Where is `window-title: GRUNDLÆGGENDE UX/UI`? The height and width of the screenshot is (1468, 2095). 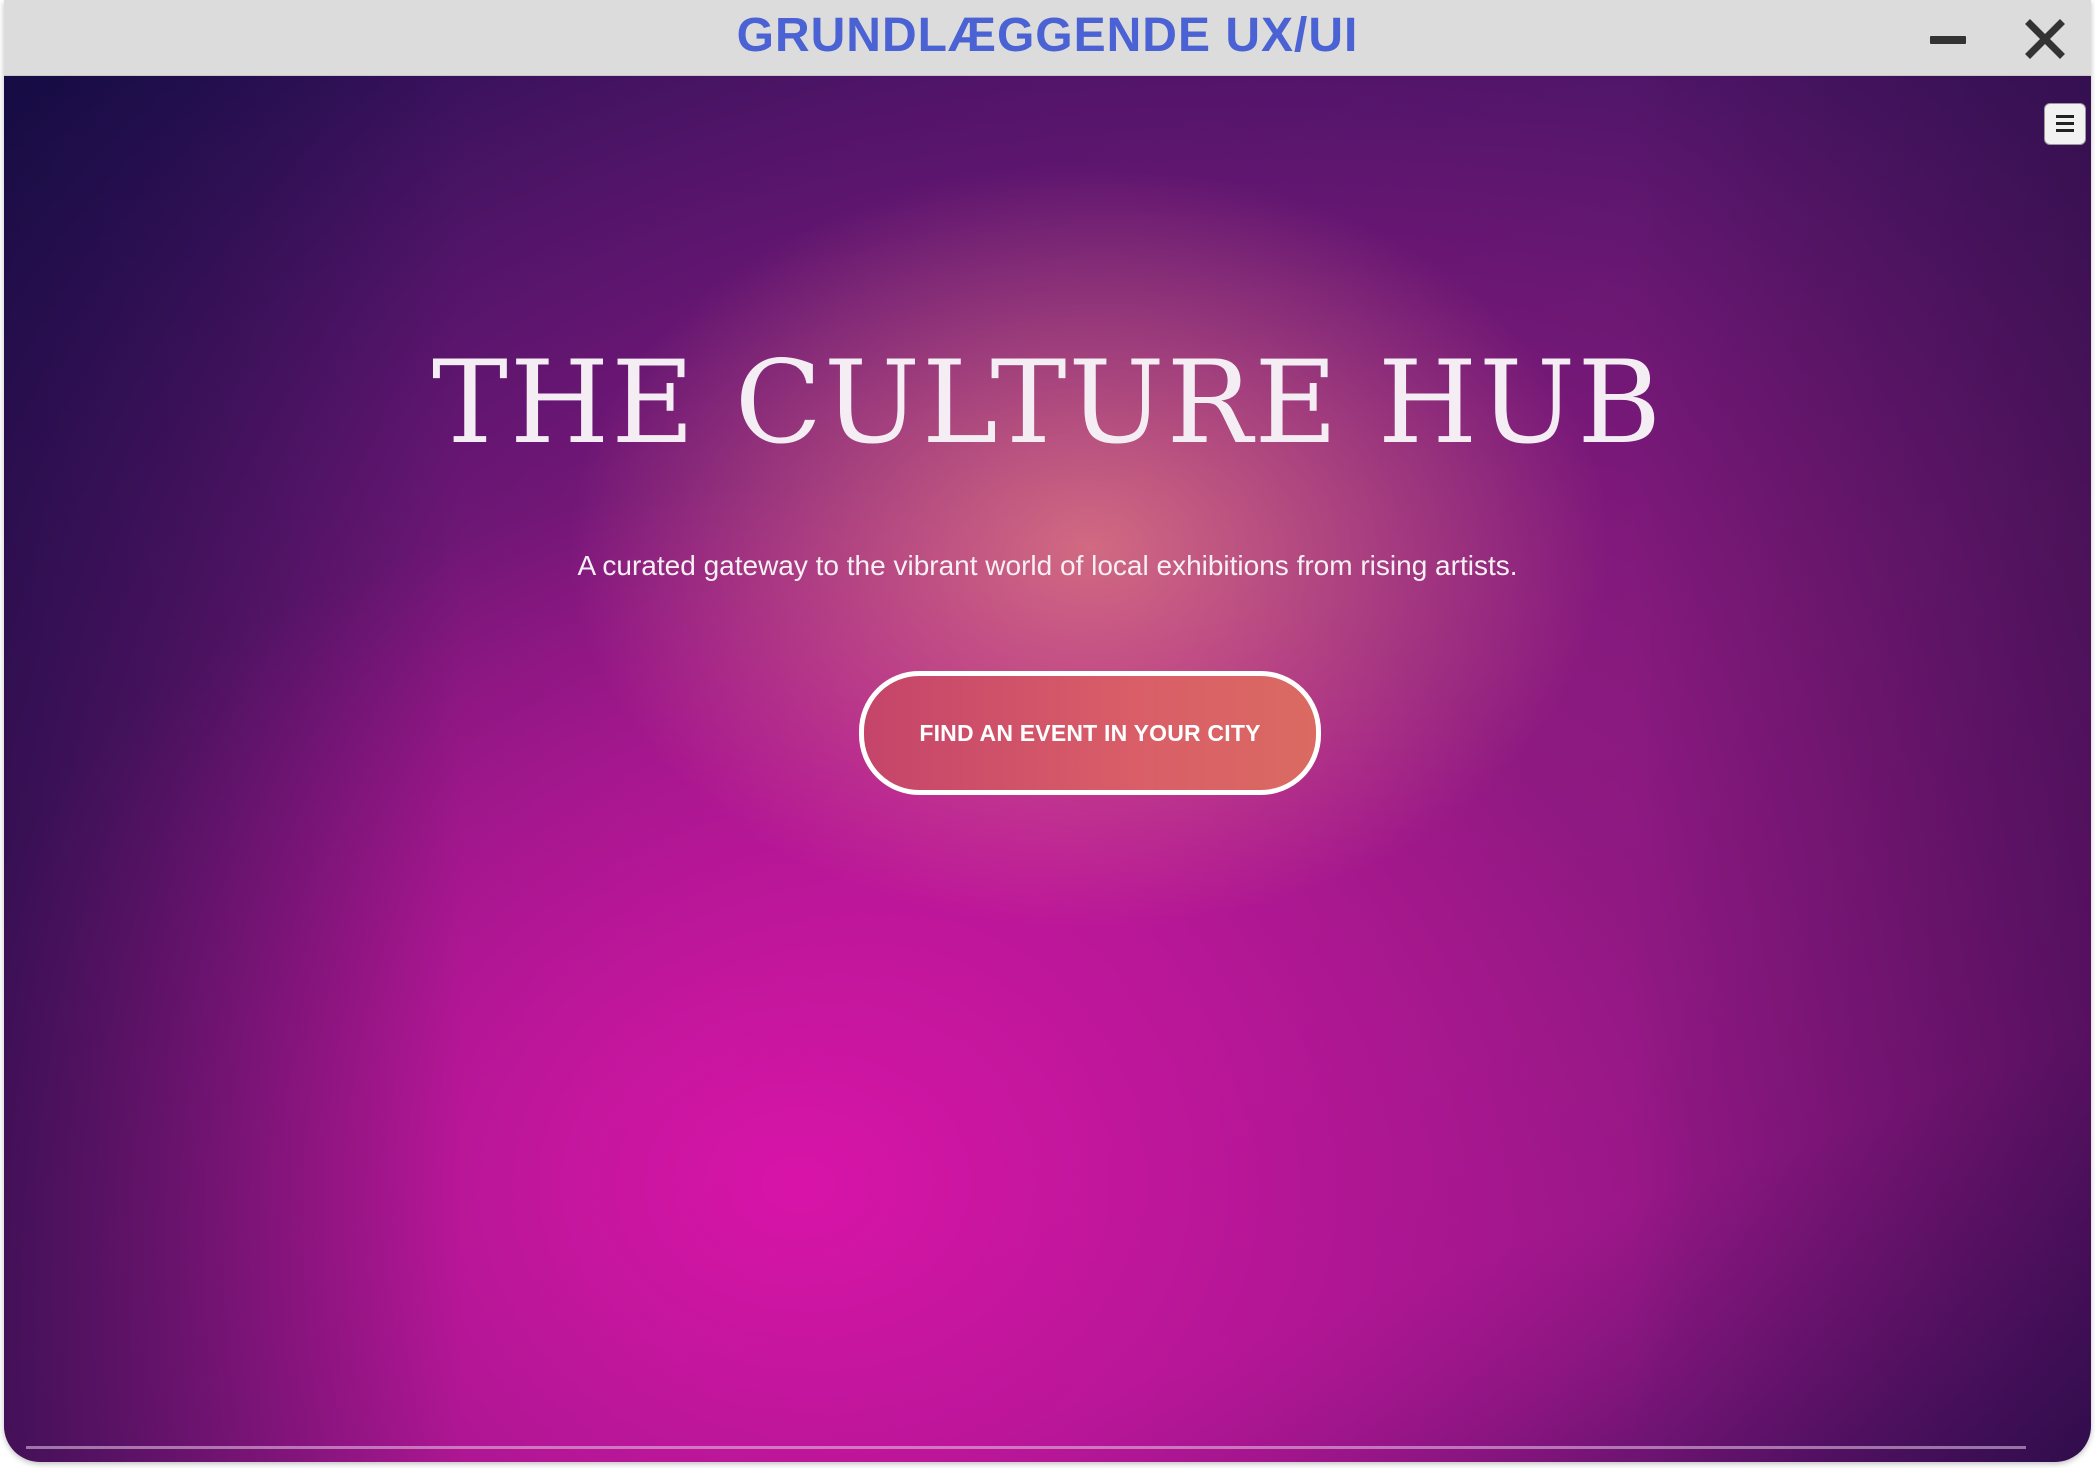 window-title: GRUNDLÆGGENDE UX/UI is located at coordinates (1047, 35).